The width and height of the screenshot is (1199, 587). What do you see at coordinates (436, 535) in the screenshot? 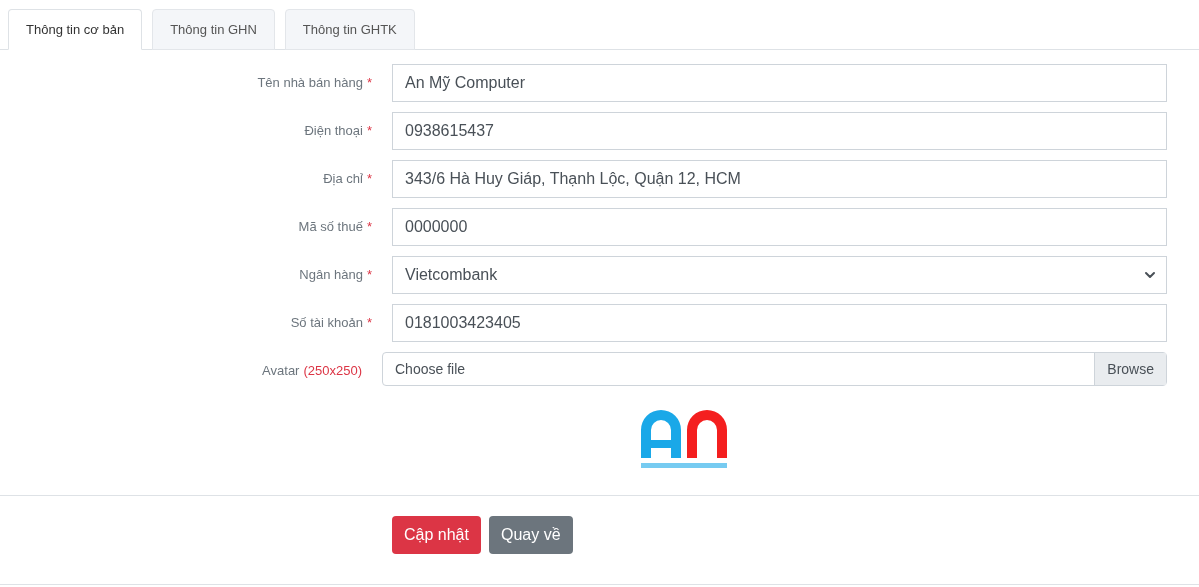
I see `action-button: Cập nhật` at bounding box center [436, 535].